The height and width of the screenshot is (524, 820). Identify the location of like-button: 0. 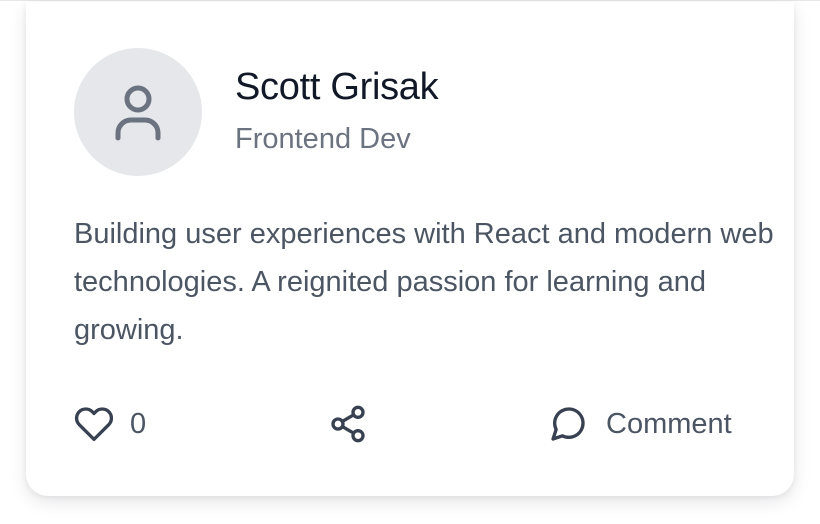
(110, 424).